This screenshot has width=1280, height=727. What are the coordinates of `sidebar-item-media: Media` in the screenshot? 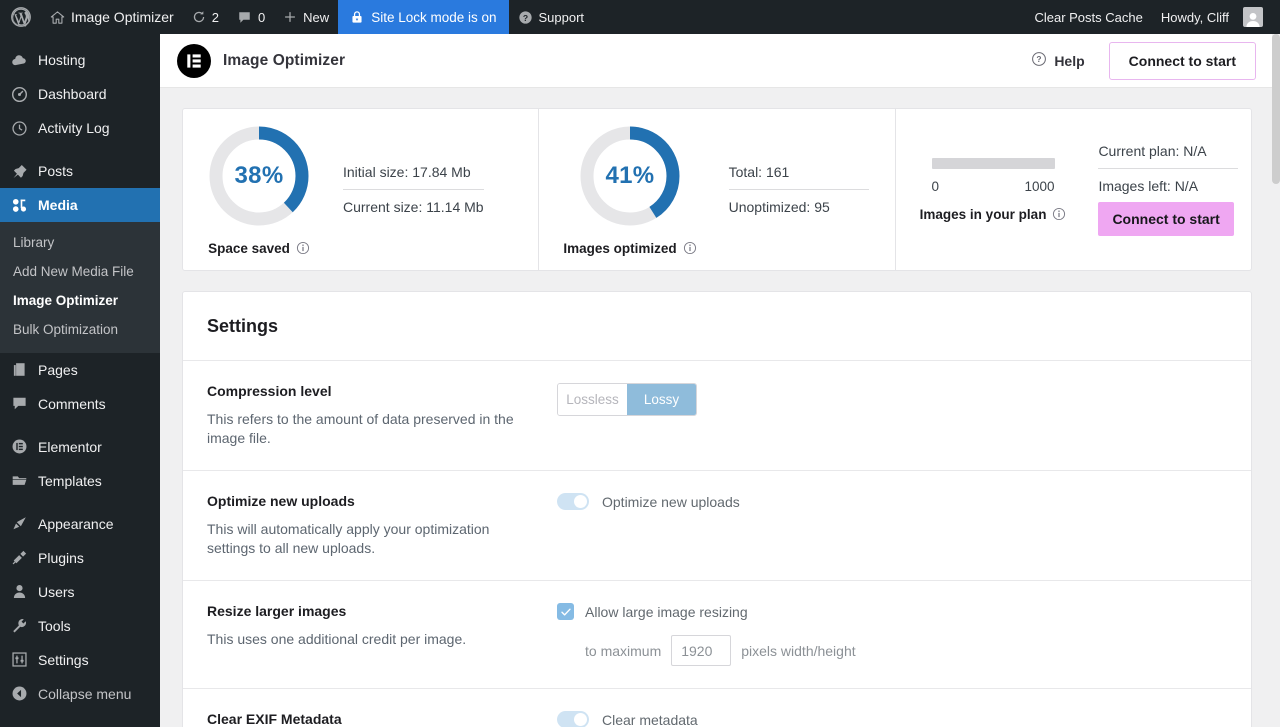 It's located at (80, 205).